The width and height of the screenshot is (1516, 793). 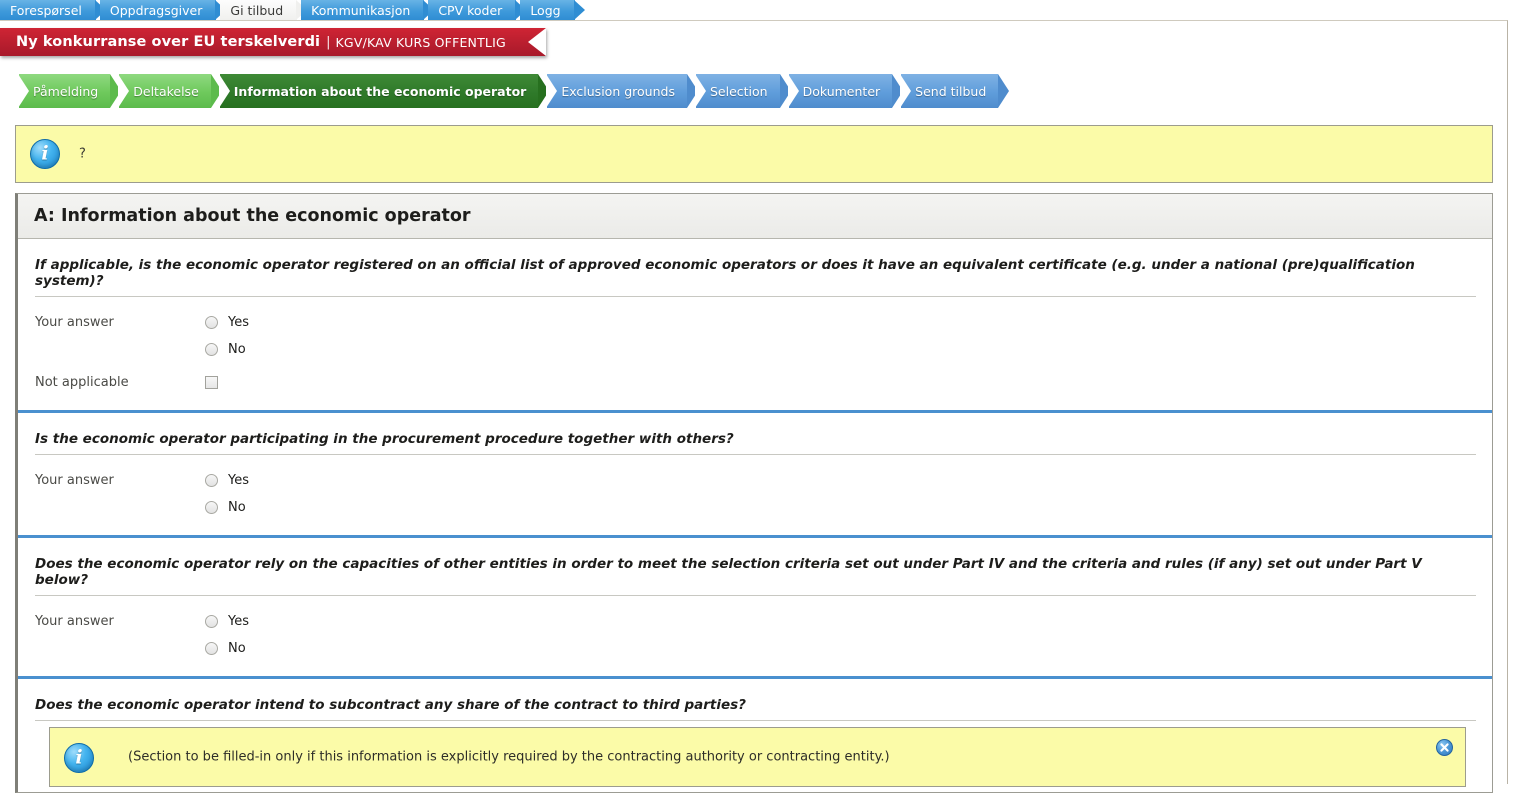 I want to click on step-send-tilbud: Send tilbud, so click(x=955, y=91).